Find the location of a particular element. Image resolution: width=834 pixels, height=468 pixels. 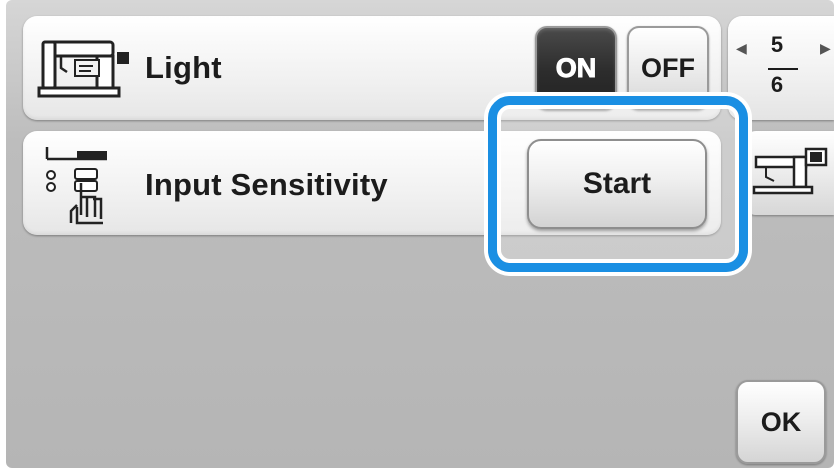

ok-label: OK is located at coordinates (781, 421).